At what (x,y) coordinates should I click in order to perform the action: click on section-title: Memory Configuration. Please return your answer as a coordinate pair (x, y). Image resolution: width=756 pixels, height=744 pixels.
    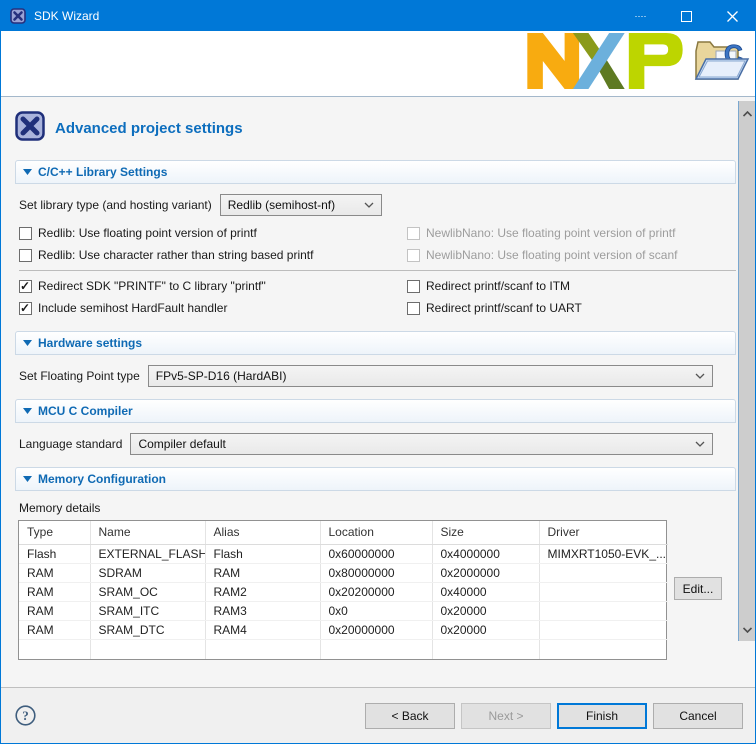
    Looking at the image, I should click on (102, 479).